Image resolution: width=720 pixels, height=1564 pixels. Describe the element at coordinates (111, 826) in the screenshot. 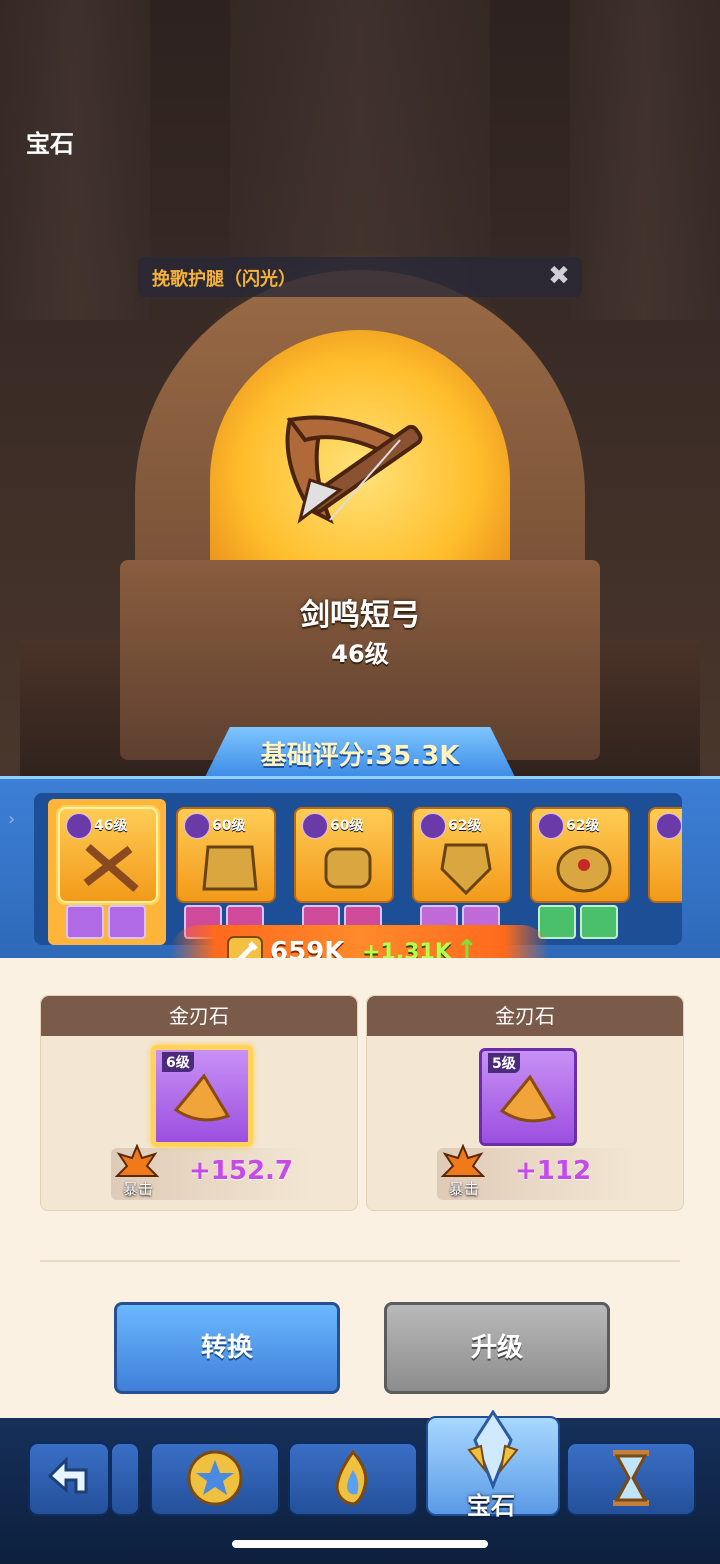

I see `gear-level: 46级` at that location.